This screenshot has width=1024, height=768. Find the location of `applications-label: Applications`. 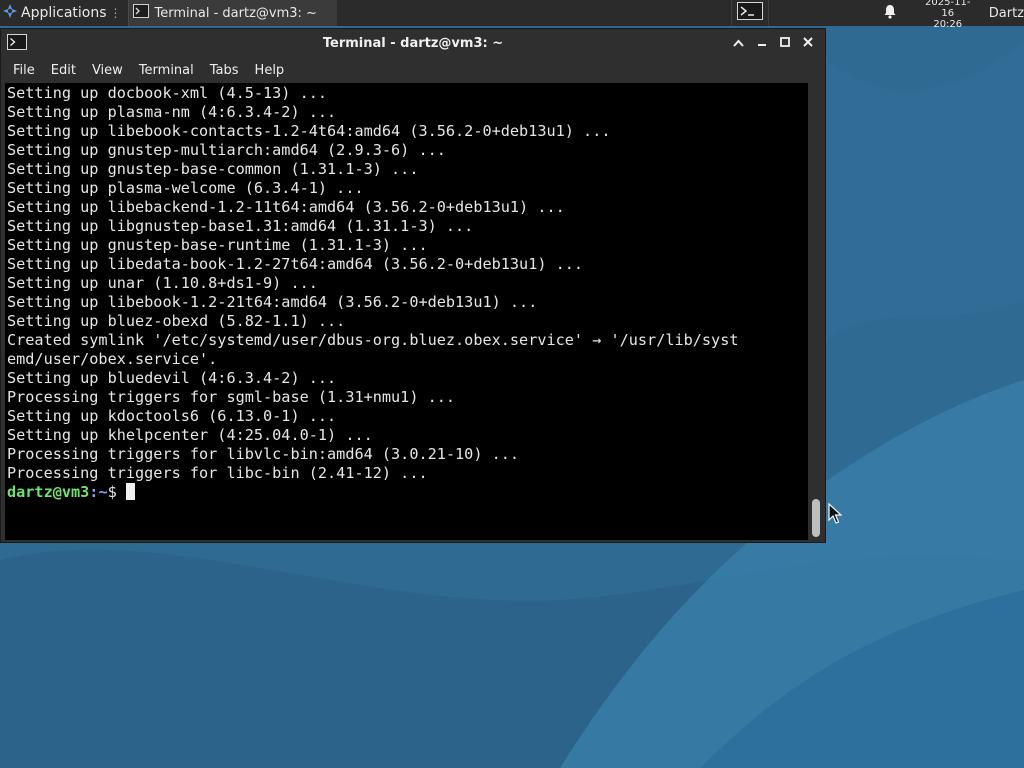

applications-label: Applications is located at coordinates (64, 13).